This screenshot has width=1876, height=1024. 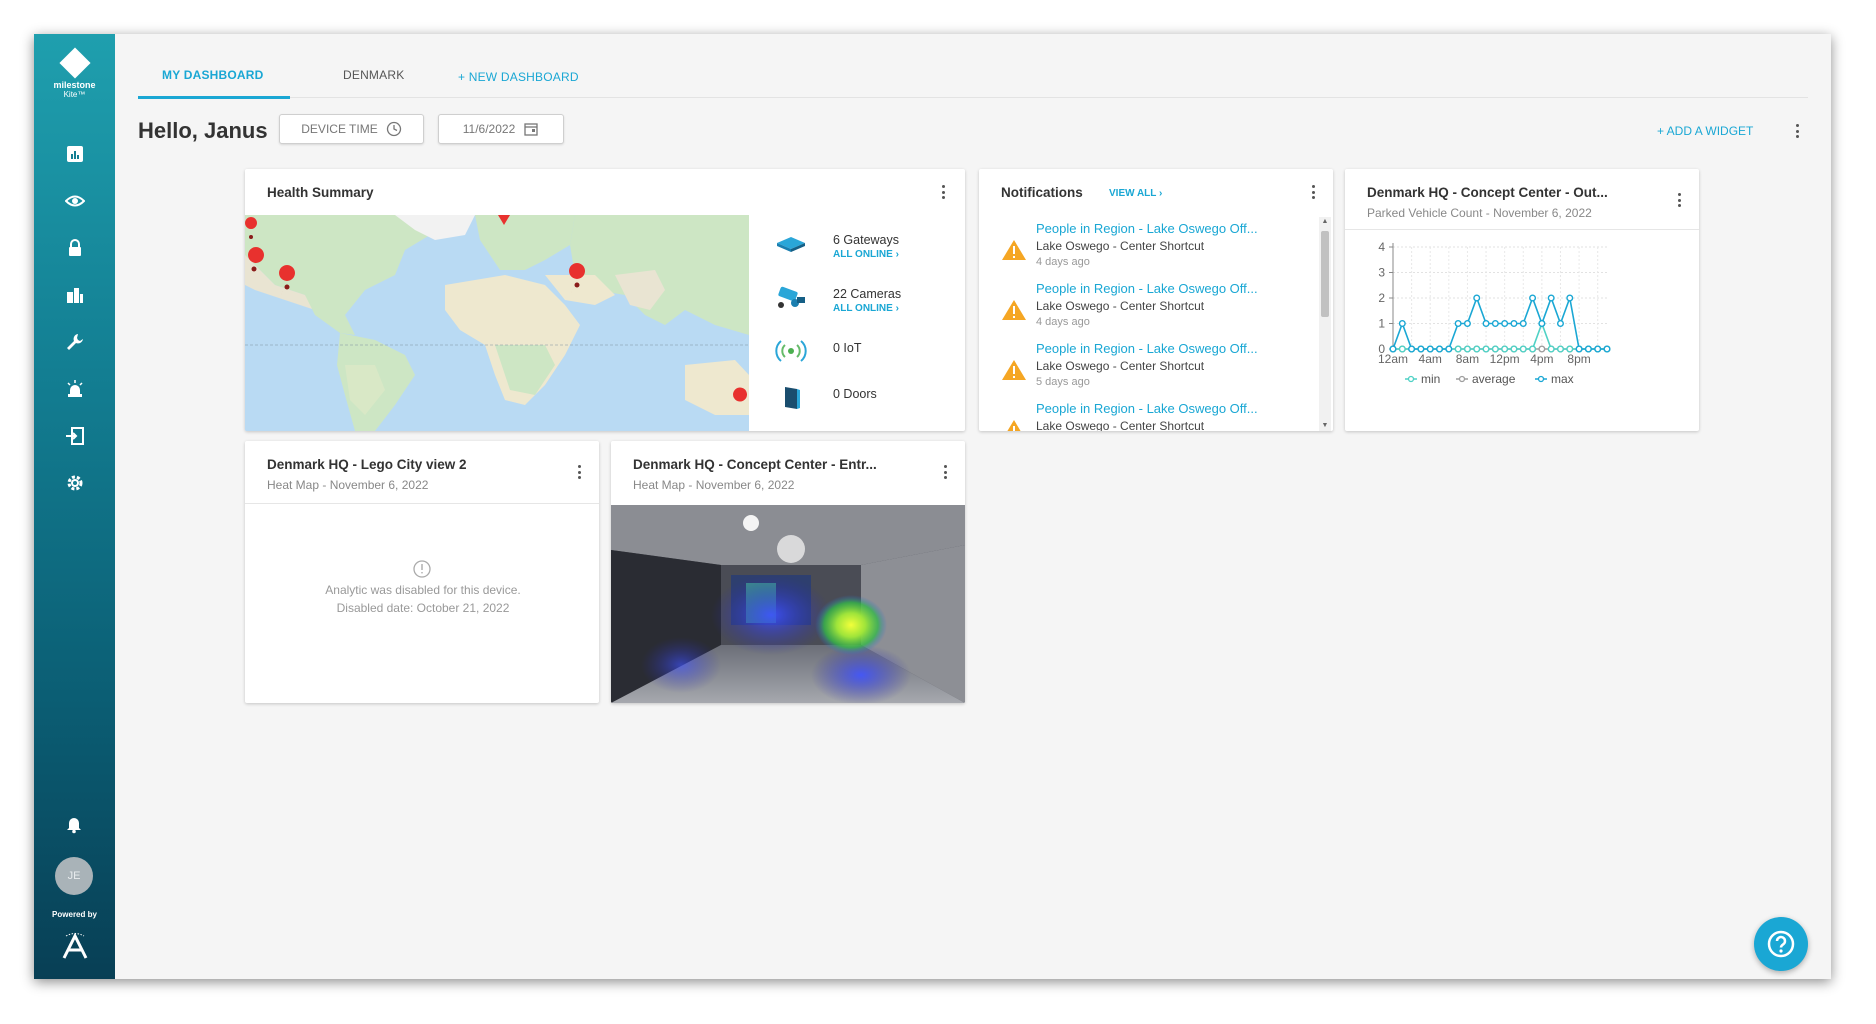 What do you see at coordinates (1578, 359) in the screenshot?
I see `chart-x-tick-label: 8pm` at bounding box center [1578, 359].